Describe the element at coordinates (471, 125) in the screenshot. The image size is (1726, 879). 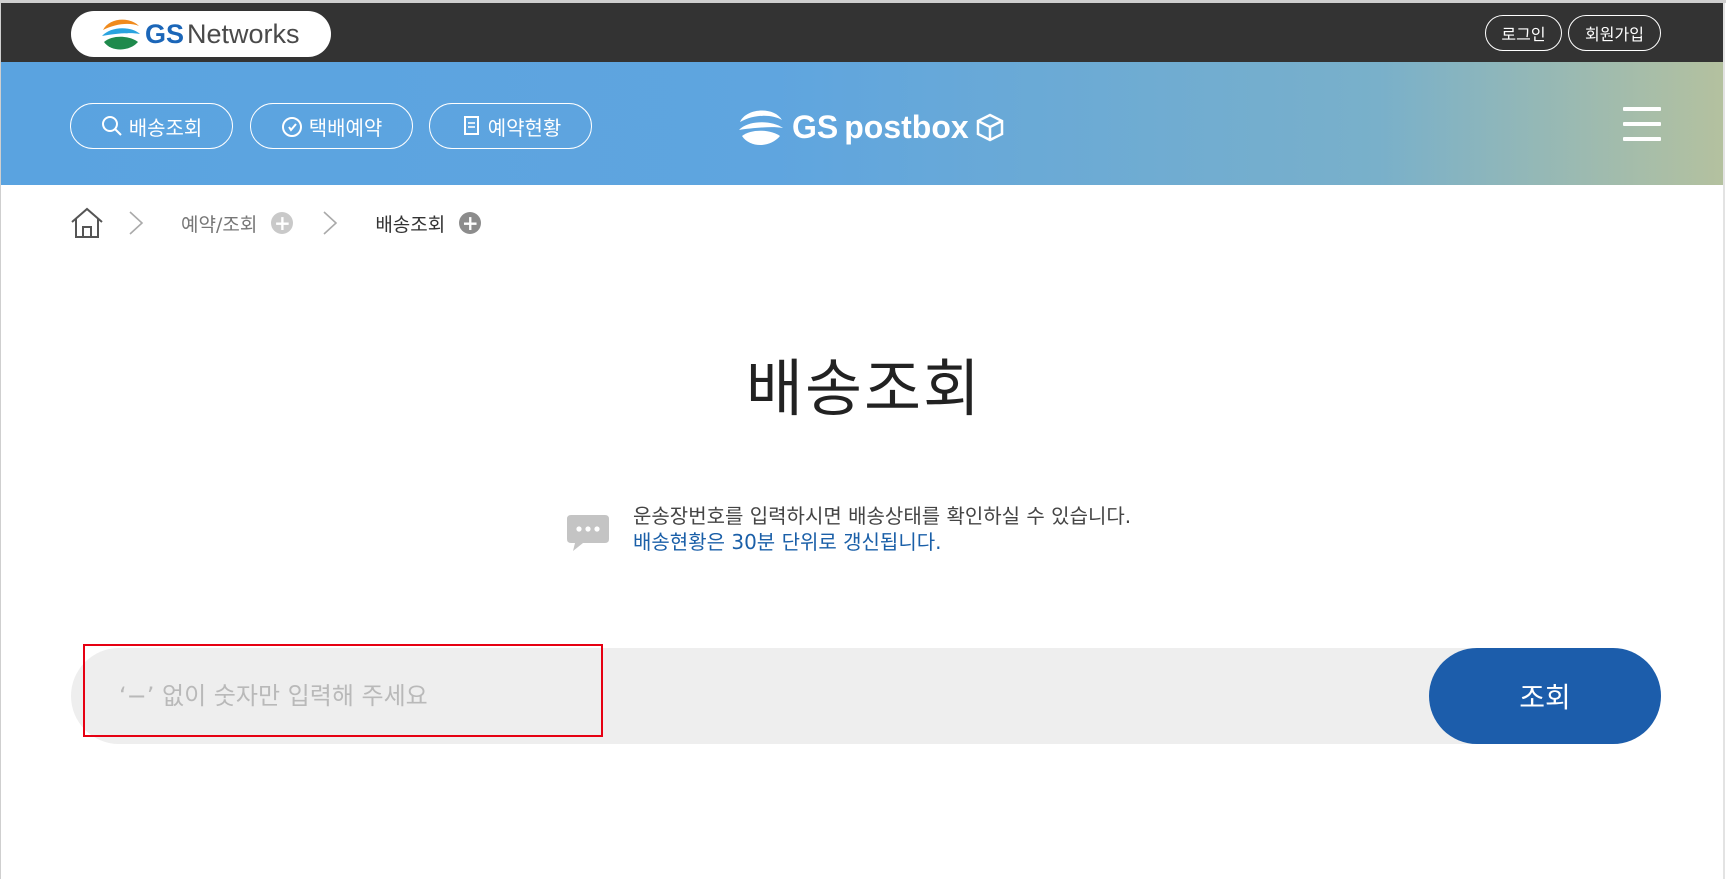
I see `document-icon` at that location.